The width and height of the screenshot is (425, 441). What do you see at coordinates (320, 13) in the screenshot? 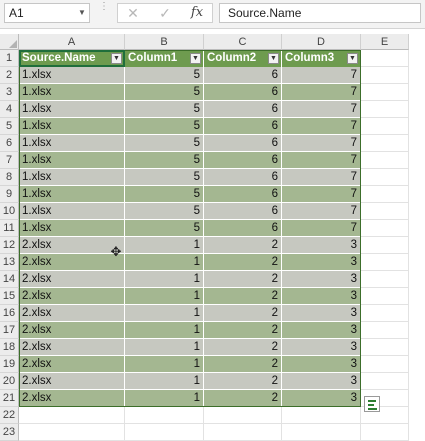
I see `formula-input: Source.Name` at bounding box center [320, 13].